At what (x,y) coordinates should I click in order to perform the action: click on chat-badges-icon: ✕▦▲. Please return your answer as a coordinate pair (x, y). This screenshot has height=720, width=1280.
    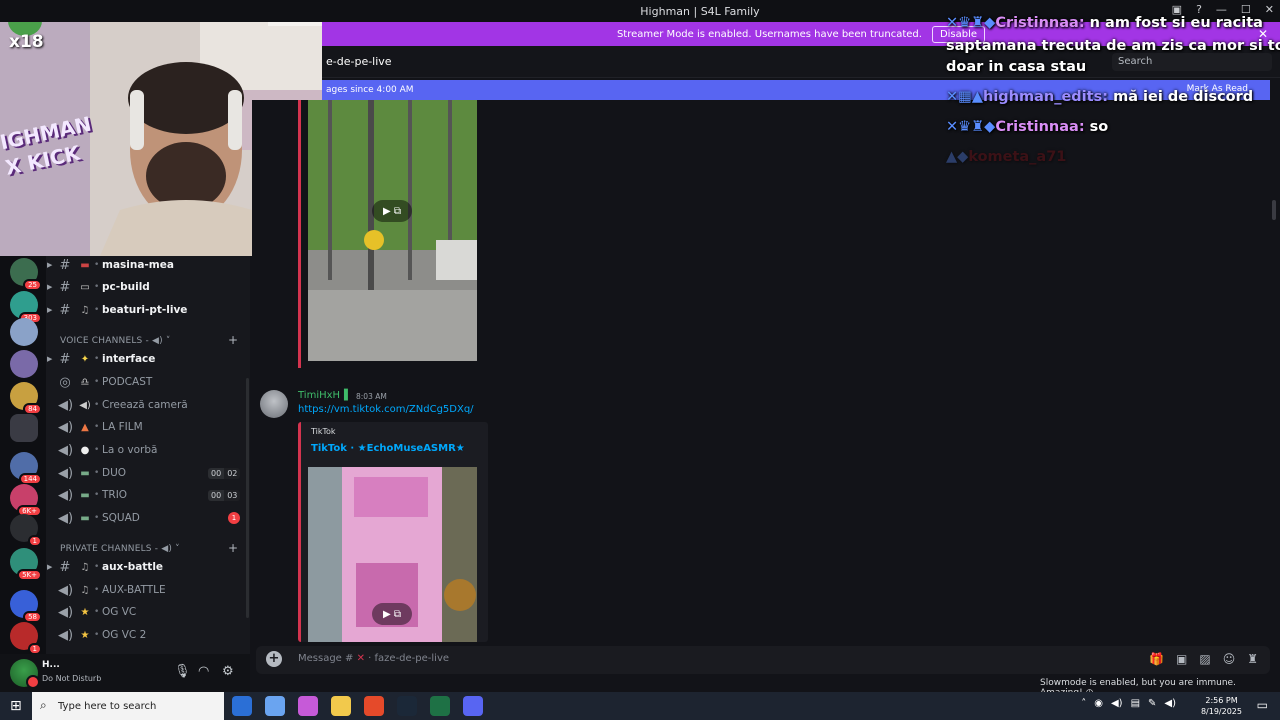
    Looking at the image, I should click on (965, 97).